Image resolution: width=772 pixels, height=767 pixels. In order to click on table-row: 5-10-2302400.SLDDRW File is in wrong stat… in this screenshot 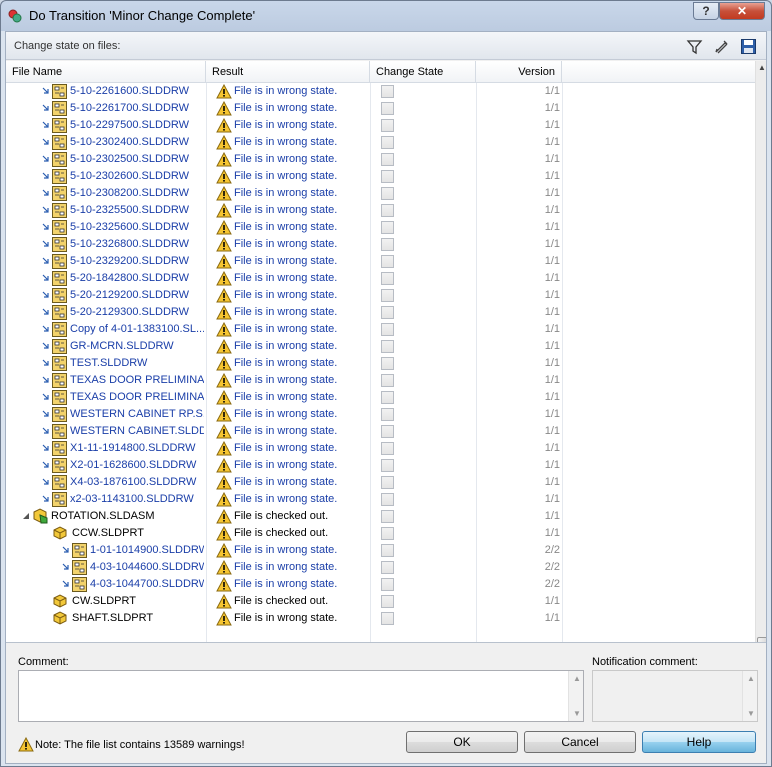, I will do `click(378, 142)`.